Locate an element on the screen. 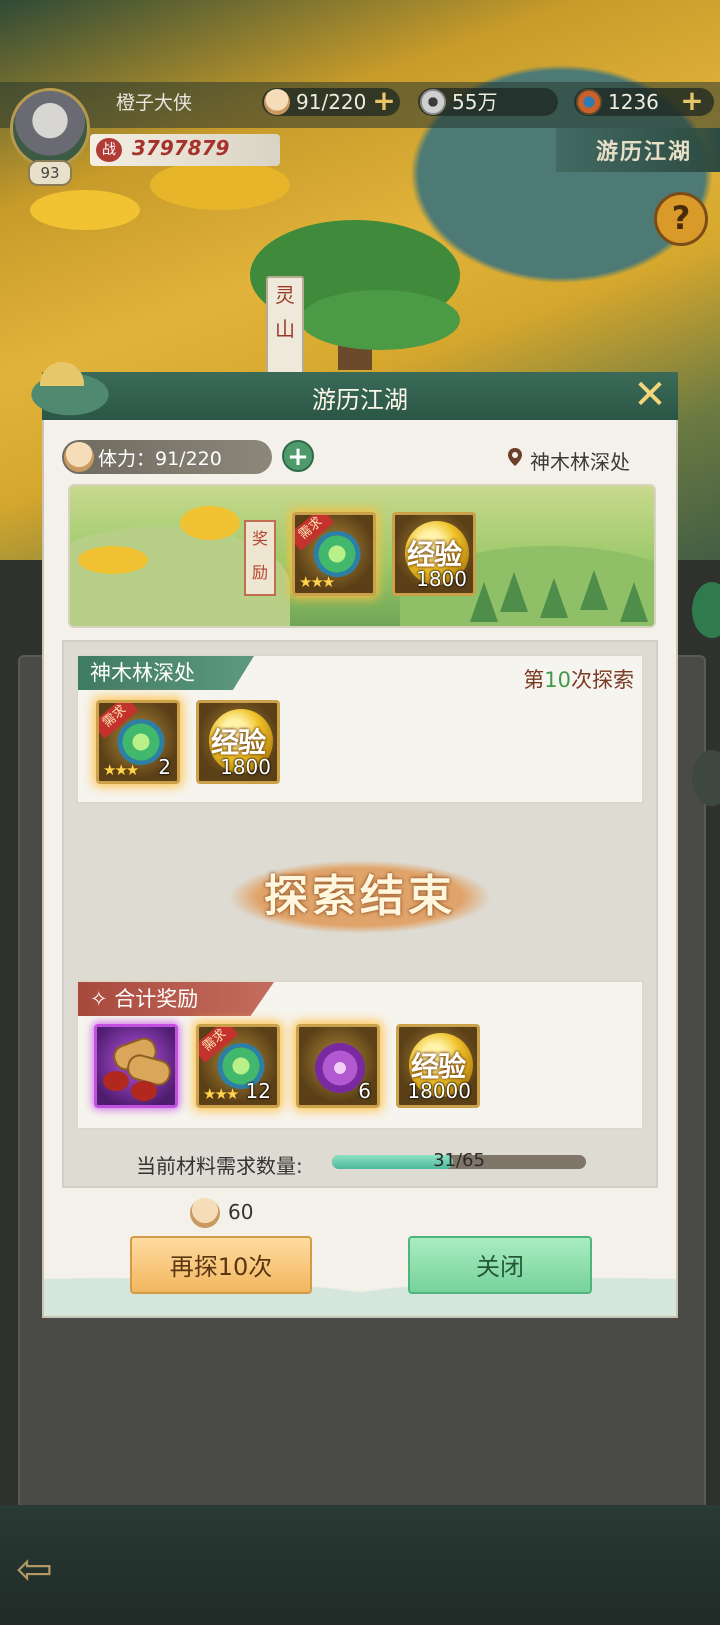  item-count: 6 is located at coordinates (364, 1091).